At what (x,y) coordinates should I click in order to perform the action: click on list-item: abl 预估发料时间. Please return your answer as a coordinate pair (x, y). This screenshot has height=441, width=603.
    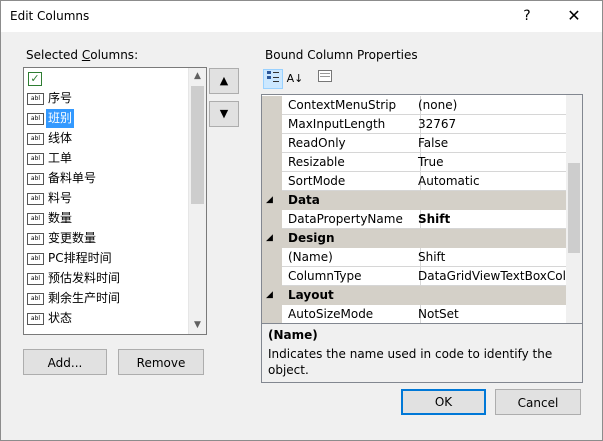
    Looking at the image, I should click on (105, 278).